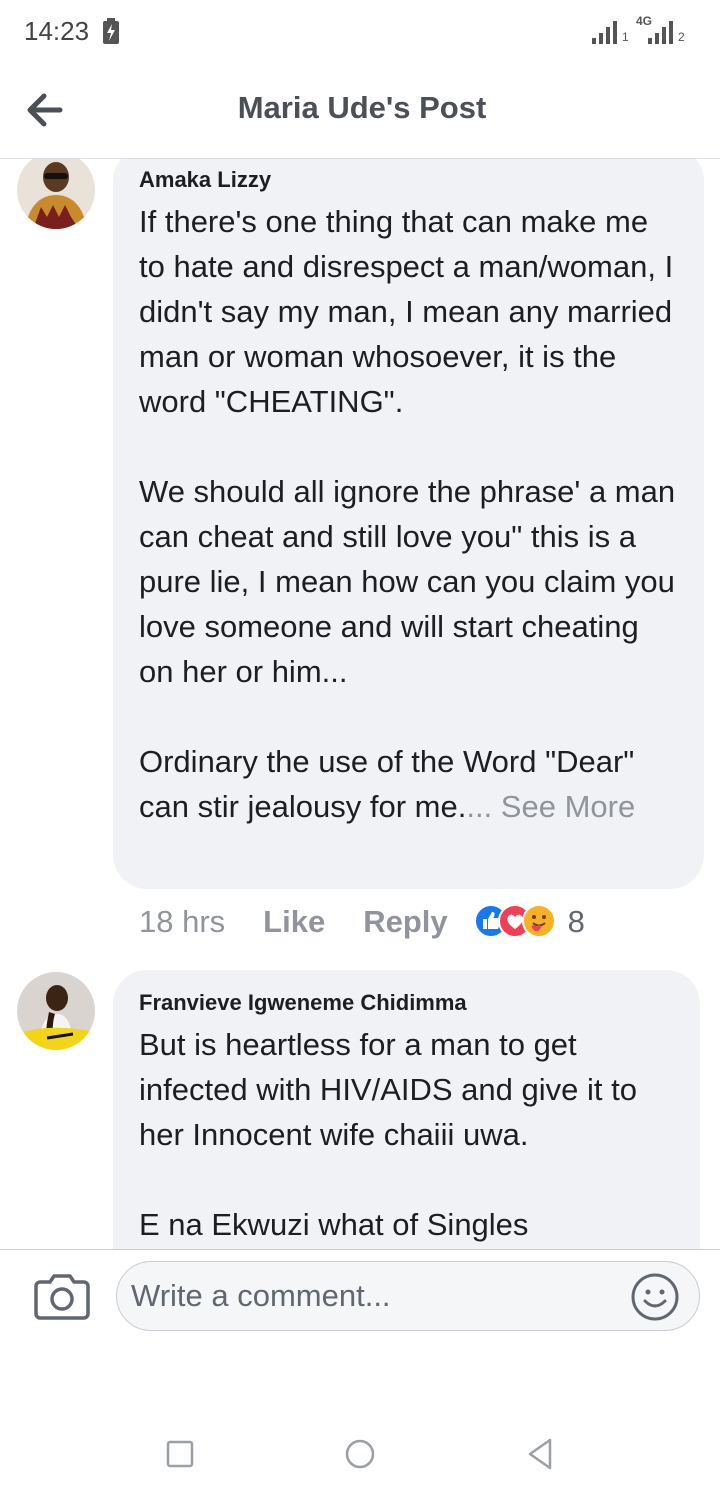 This screenshot has height=1500, width=720. Describe the element at coordinates (360, 31) in the screenshot. I see `status-bar: 14:23 1 4G 2` at that location.